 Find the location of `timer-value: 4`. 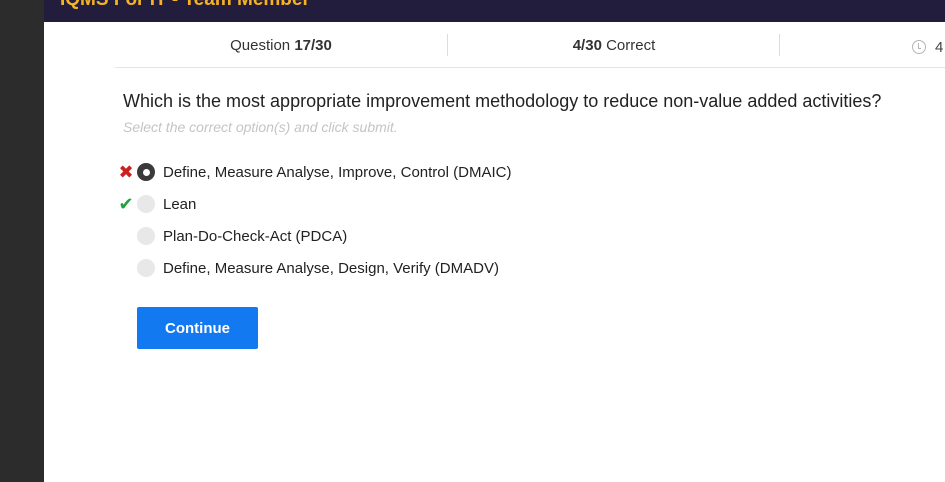

timer-value: 4 is located at coordinates (939, 47).